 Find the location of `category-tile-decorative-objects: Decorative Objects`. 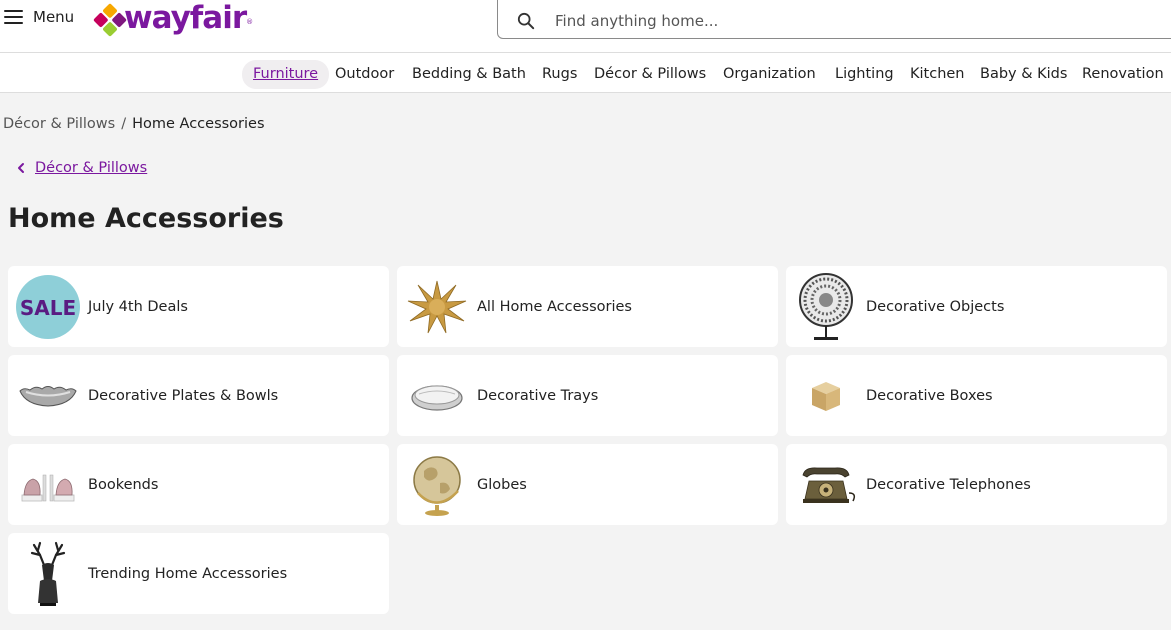

category-tile-decorative-objects: Decorative Objects is located at coordinates (976, 306).